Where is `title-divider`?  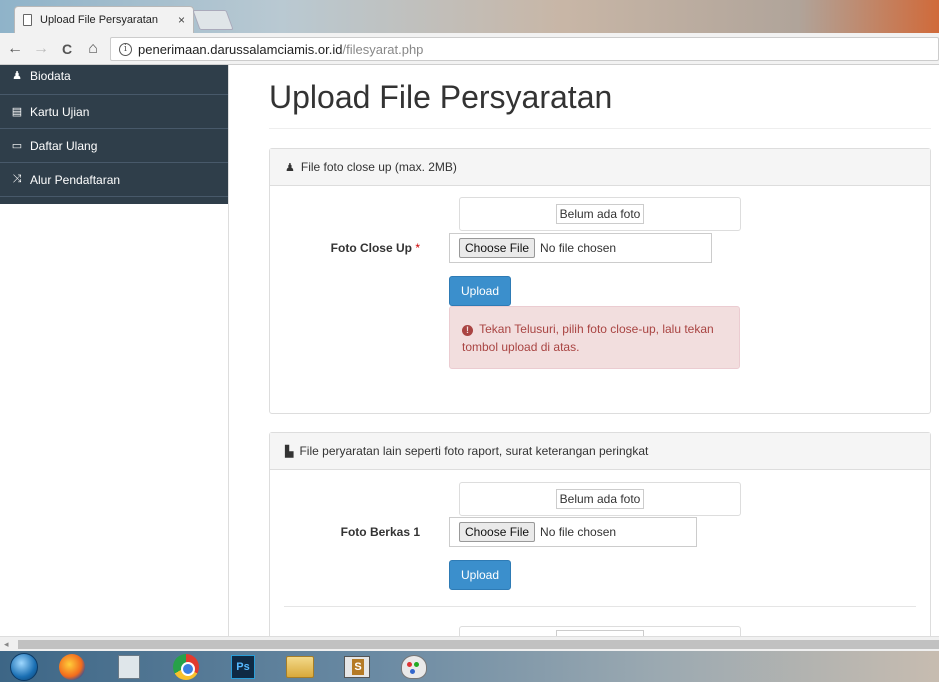
title-divider is located at coordinates (600, 128).